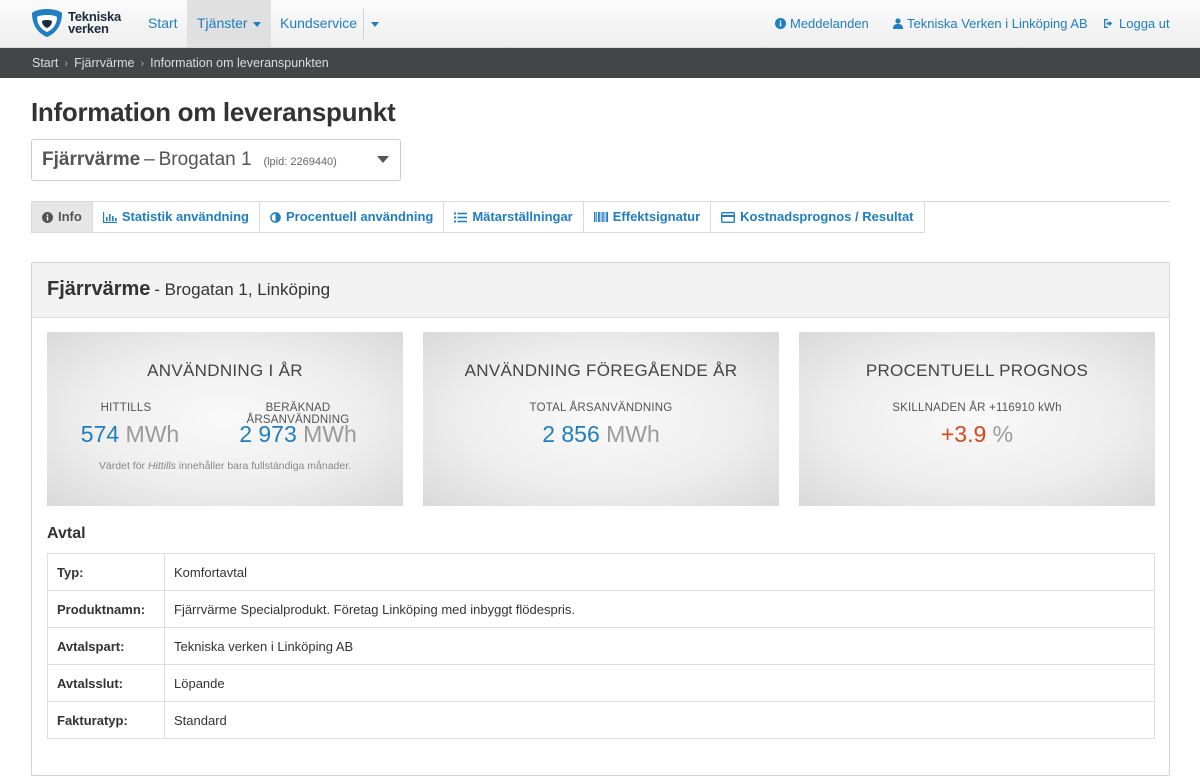 This screenshot has width=1200, height=780. Describe the element at coordinates (963, 434) in the screenshot. I see `stat-number: +3.9` at that location.